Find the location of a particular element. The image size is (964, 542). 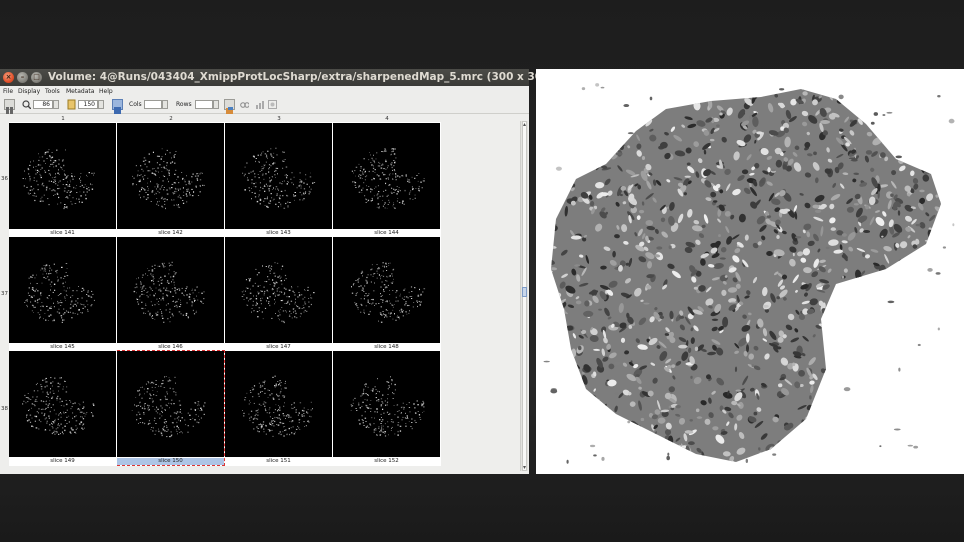

slice-cell: slice 142 is located at coordinates (171, 180).